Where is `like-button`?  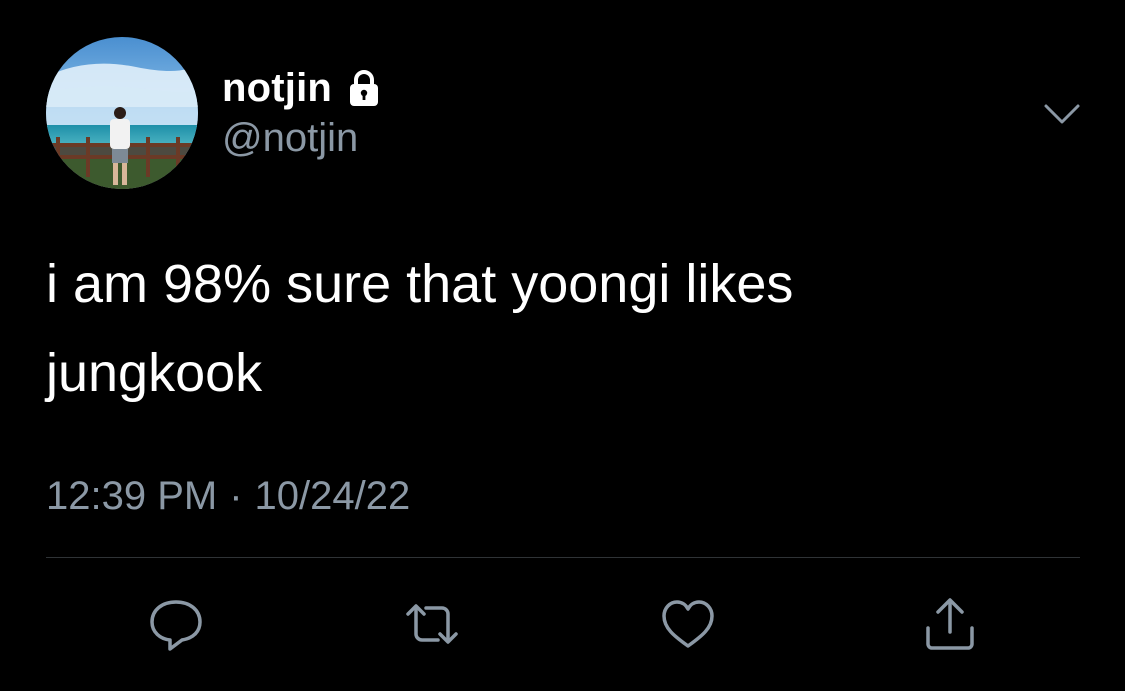 like-button is located at coordinates (688, 624).